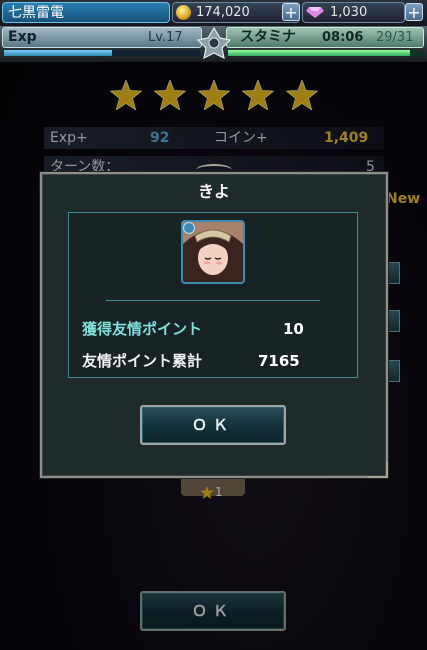 This screenshot has width=427, height=650. I want to click on stamina-label: スタミナ, so click(268, 37).